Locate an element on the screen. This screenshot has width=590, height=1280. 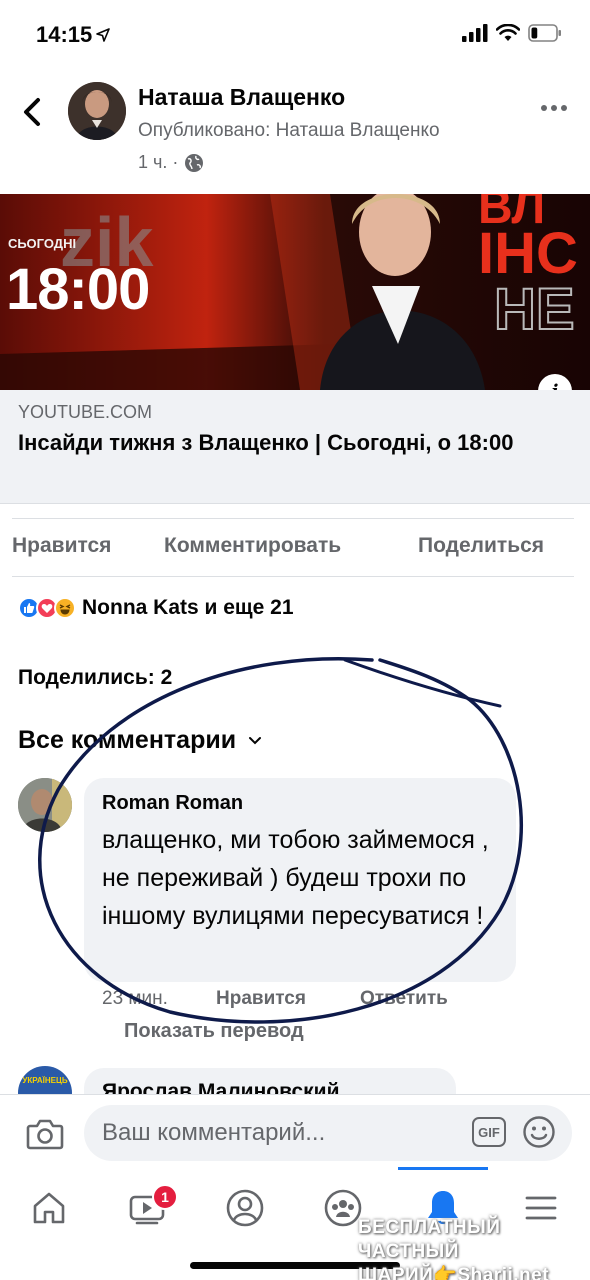
reactions-summary: Nonna Kats и еще 21 is located at coordinates (156, 608).